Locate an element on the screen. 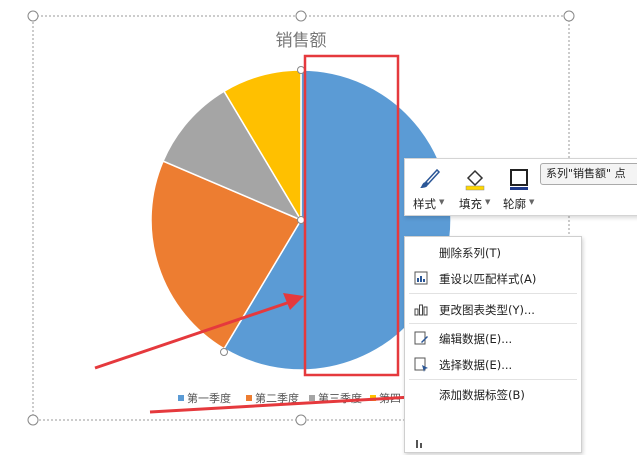  menu-item-delete-series: 删除系列(T) is located at coordinates (493, 252).